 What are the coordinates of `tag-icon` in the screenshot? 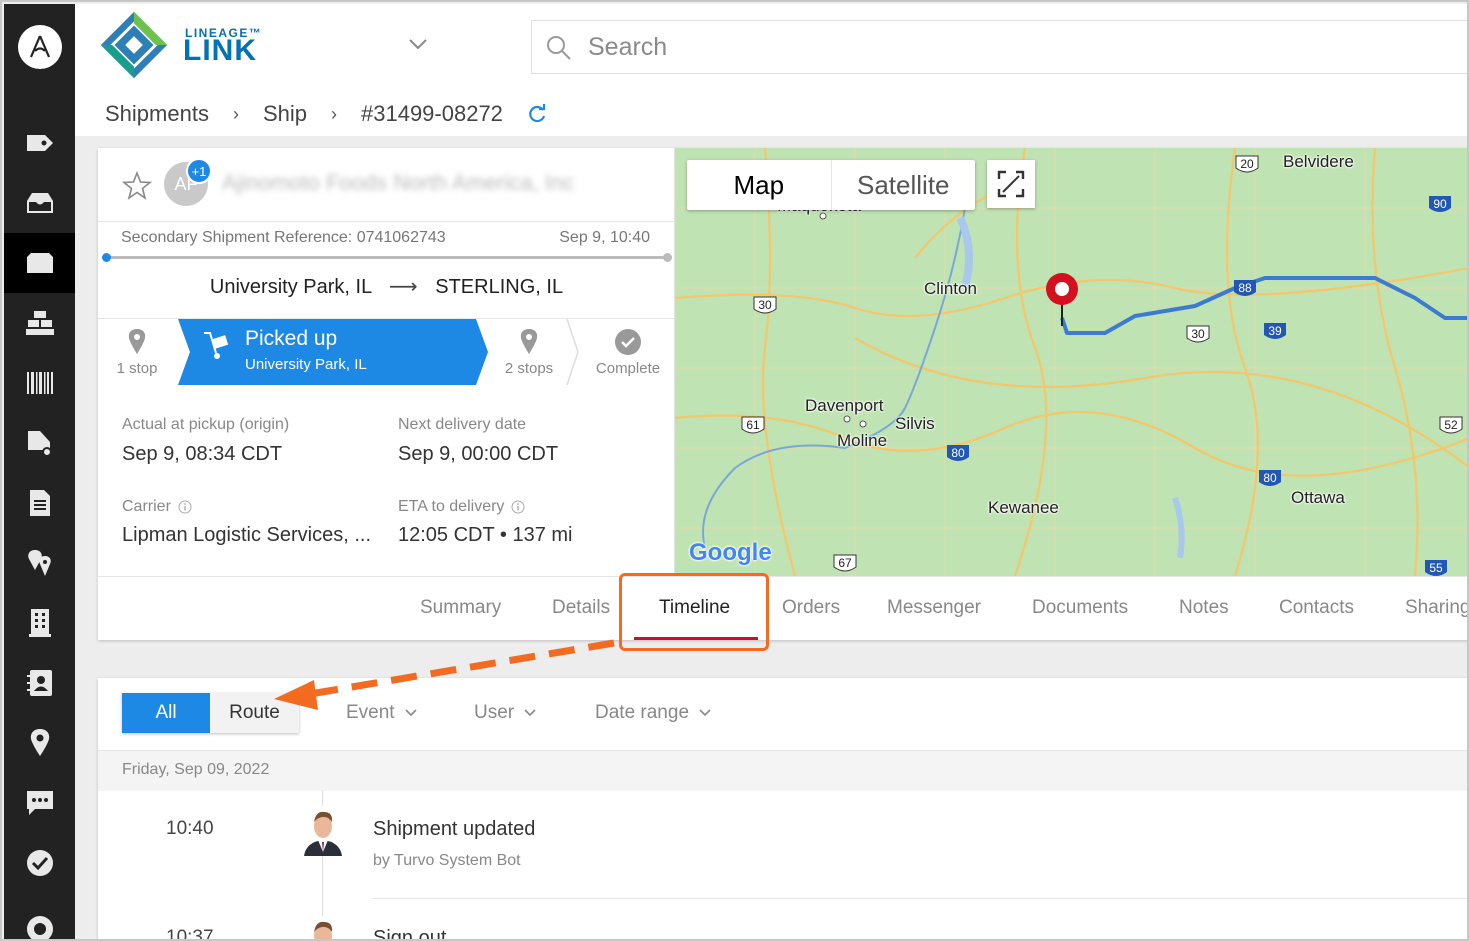 It's located at (39, 143).